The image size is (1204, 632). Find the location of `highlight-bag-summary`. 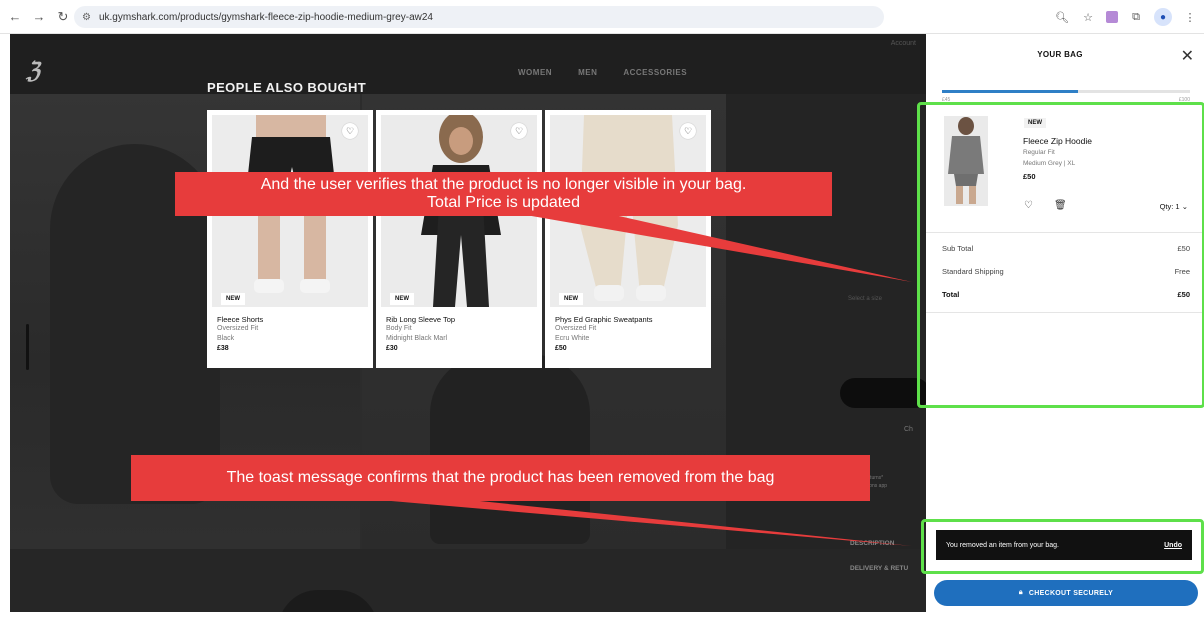

highlight-bag-summary is located at coordinates (1060, 255).